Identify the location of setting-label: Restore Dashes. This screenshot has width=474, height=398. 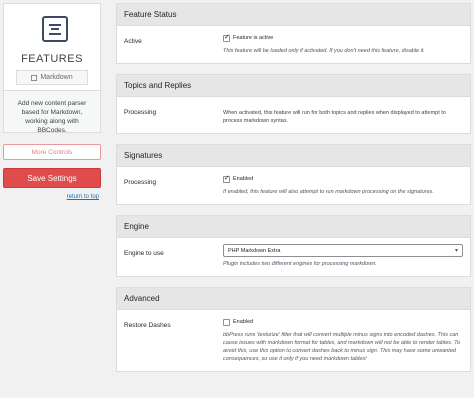
(147, 325).